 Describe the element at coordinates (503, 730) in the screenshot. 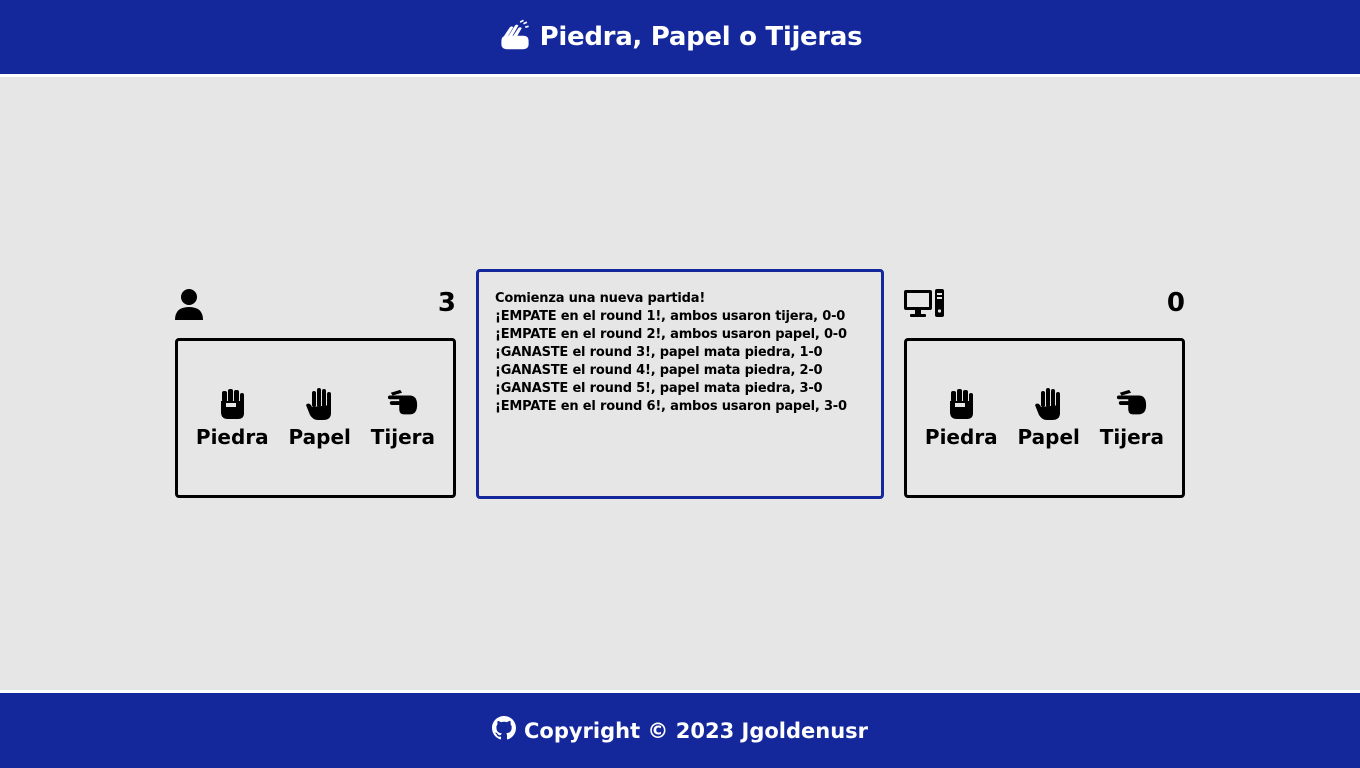

I see `github-icon` at that location.